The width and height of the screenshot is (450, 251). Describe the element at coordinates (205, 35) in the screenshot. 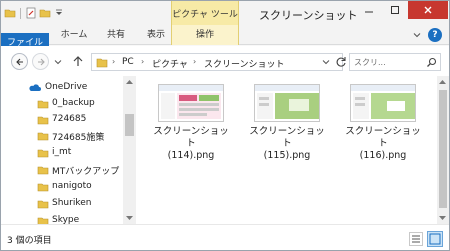

I see `tab-manage: 操作` at that location.